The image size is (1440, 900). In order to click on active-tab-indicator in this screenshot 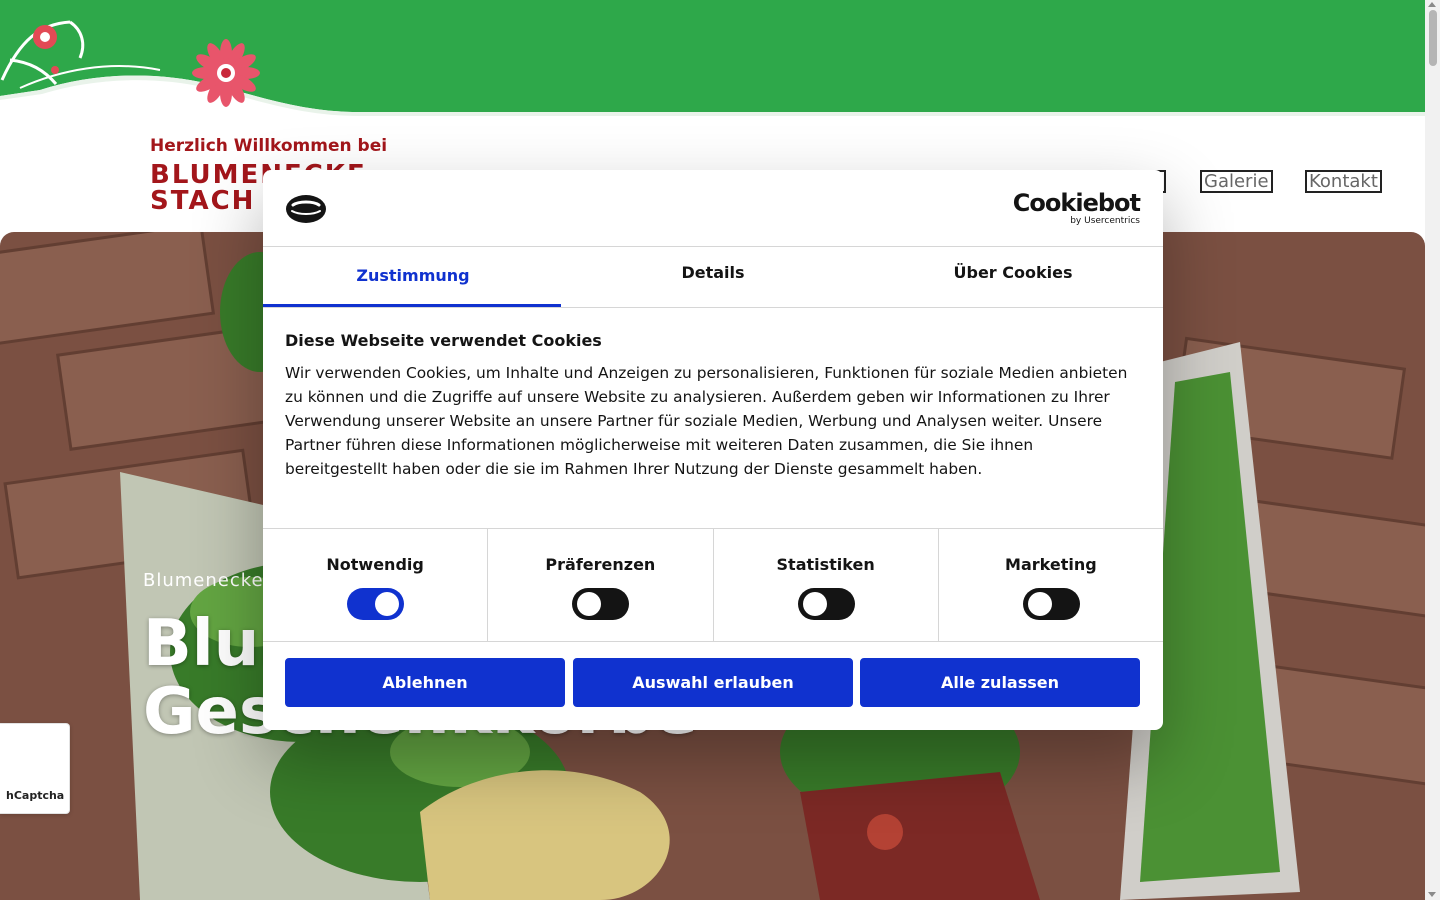, I will do `click(412, 305)`.